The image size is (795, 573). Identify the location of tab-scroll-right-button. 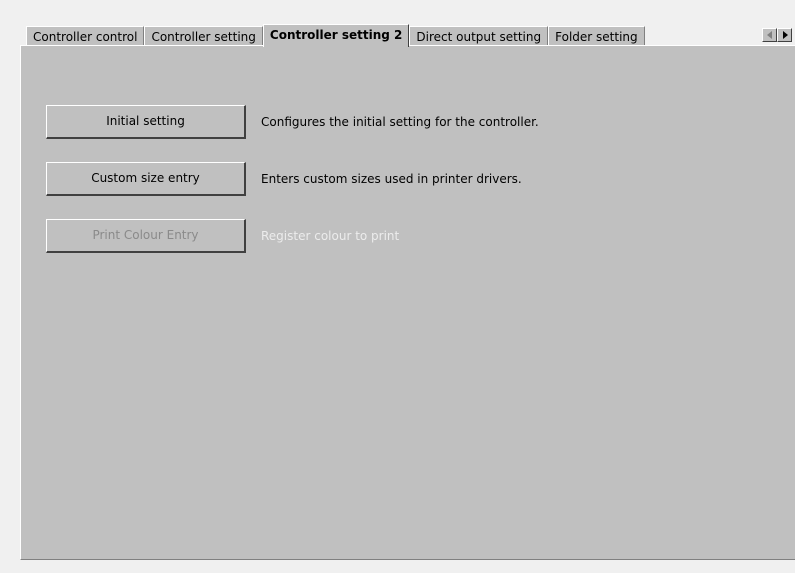
(784, 35).